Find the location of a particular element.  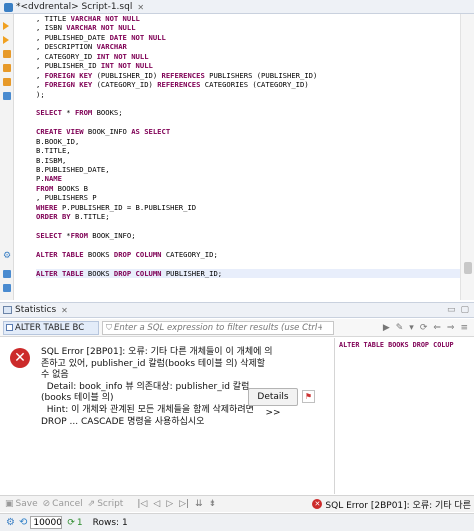

code-line: SELECT *FROM BOOK_INFO; is located at coordinates (248, 235).